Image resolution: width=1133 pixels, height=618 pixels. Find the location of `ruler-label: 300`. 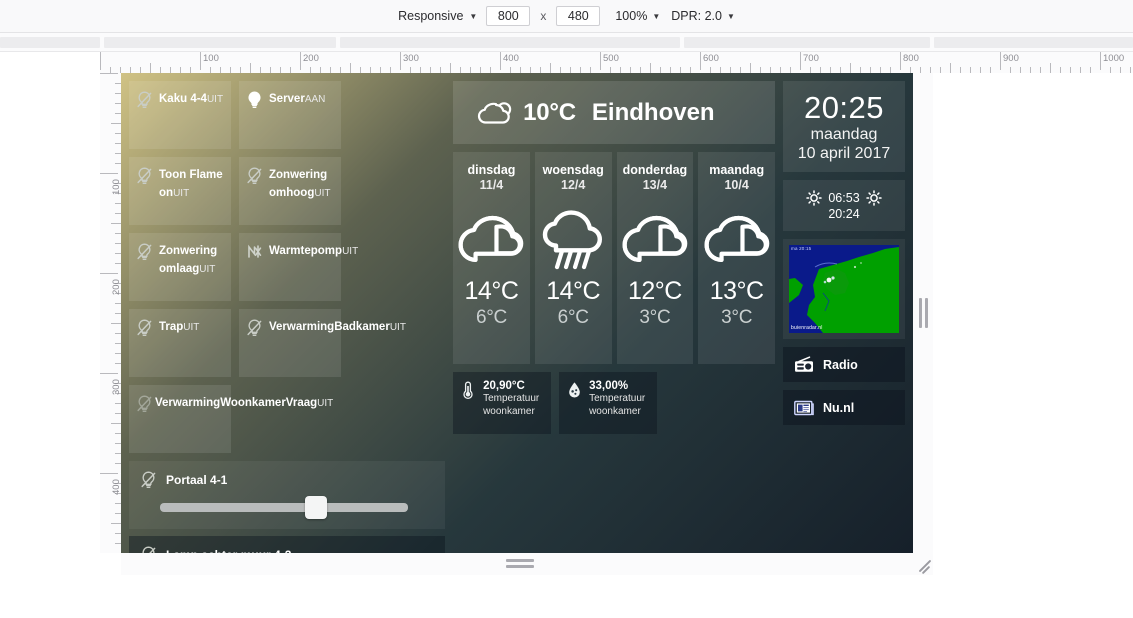

ruler-label: 300 is located at coordinates (116, 387).